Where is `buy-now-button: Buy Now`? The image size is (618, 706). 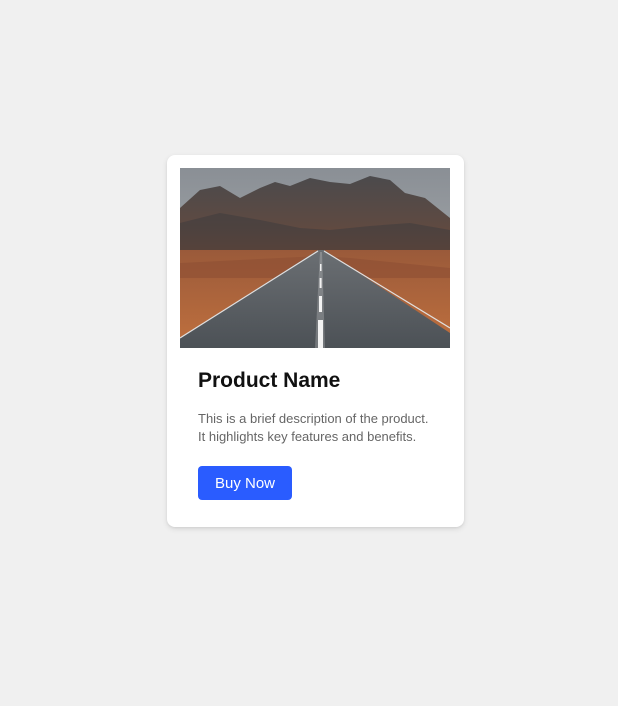 buy-now-button: Buy Now is located at coordinates (245, 483).